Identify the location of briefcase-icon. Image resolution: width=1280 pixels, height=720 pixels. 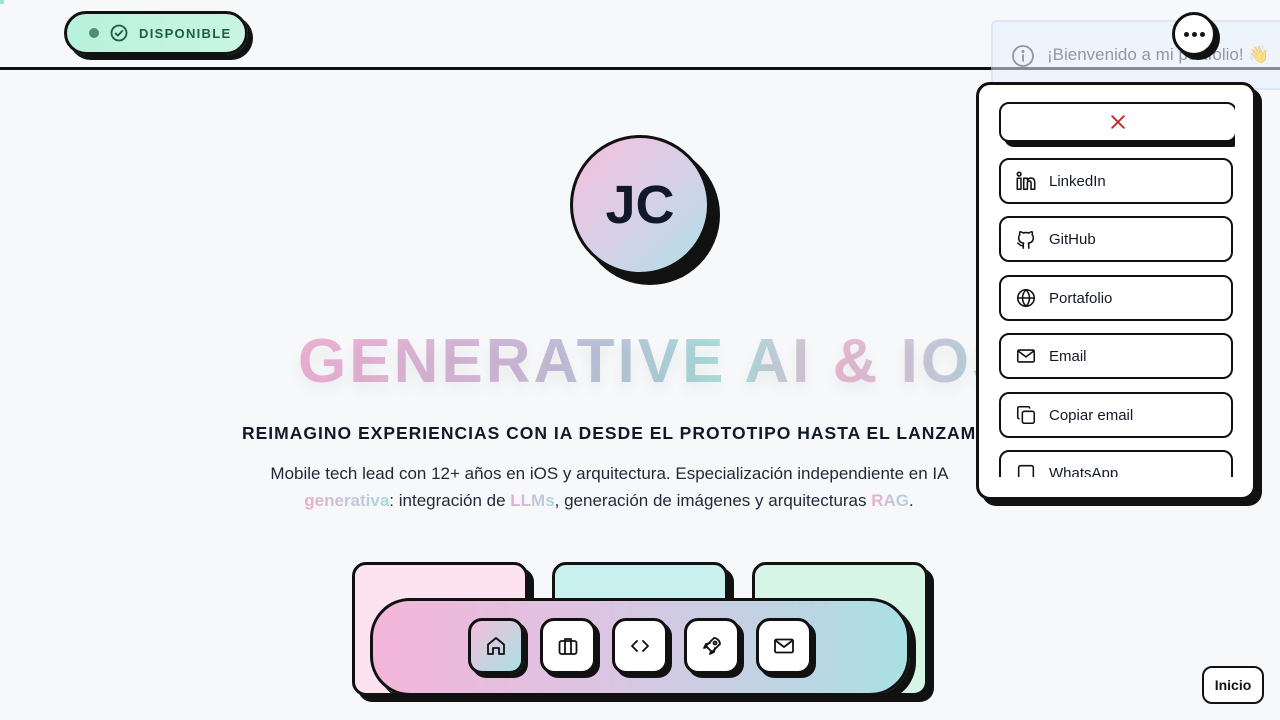
(568, 646).